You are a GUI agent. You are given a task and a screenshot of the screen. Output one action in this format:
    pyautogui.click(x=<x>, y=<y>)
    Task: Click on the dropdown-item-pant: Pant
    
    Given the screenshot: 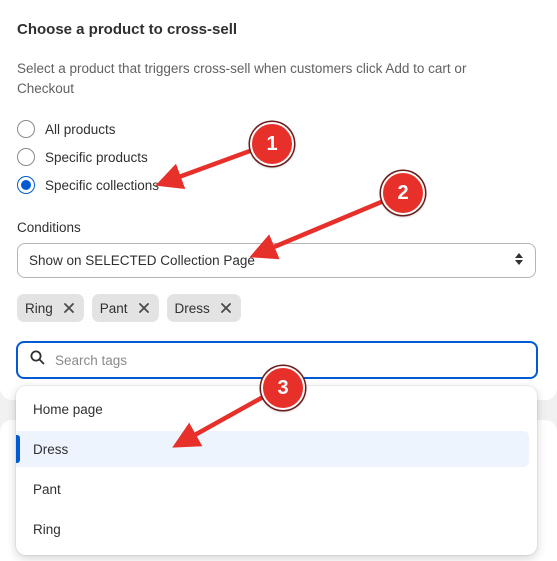 What is the action you would take?
    pyautogui.click(x=272, y=489)
    